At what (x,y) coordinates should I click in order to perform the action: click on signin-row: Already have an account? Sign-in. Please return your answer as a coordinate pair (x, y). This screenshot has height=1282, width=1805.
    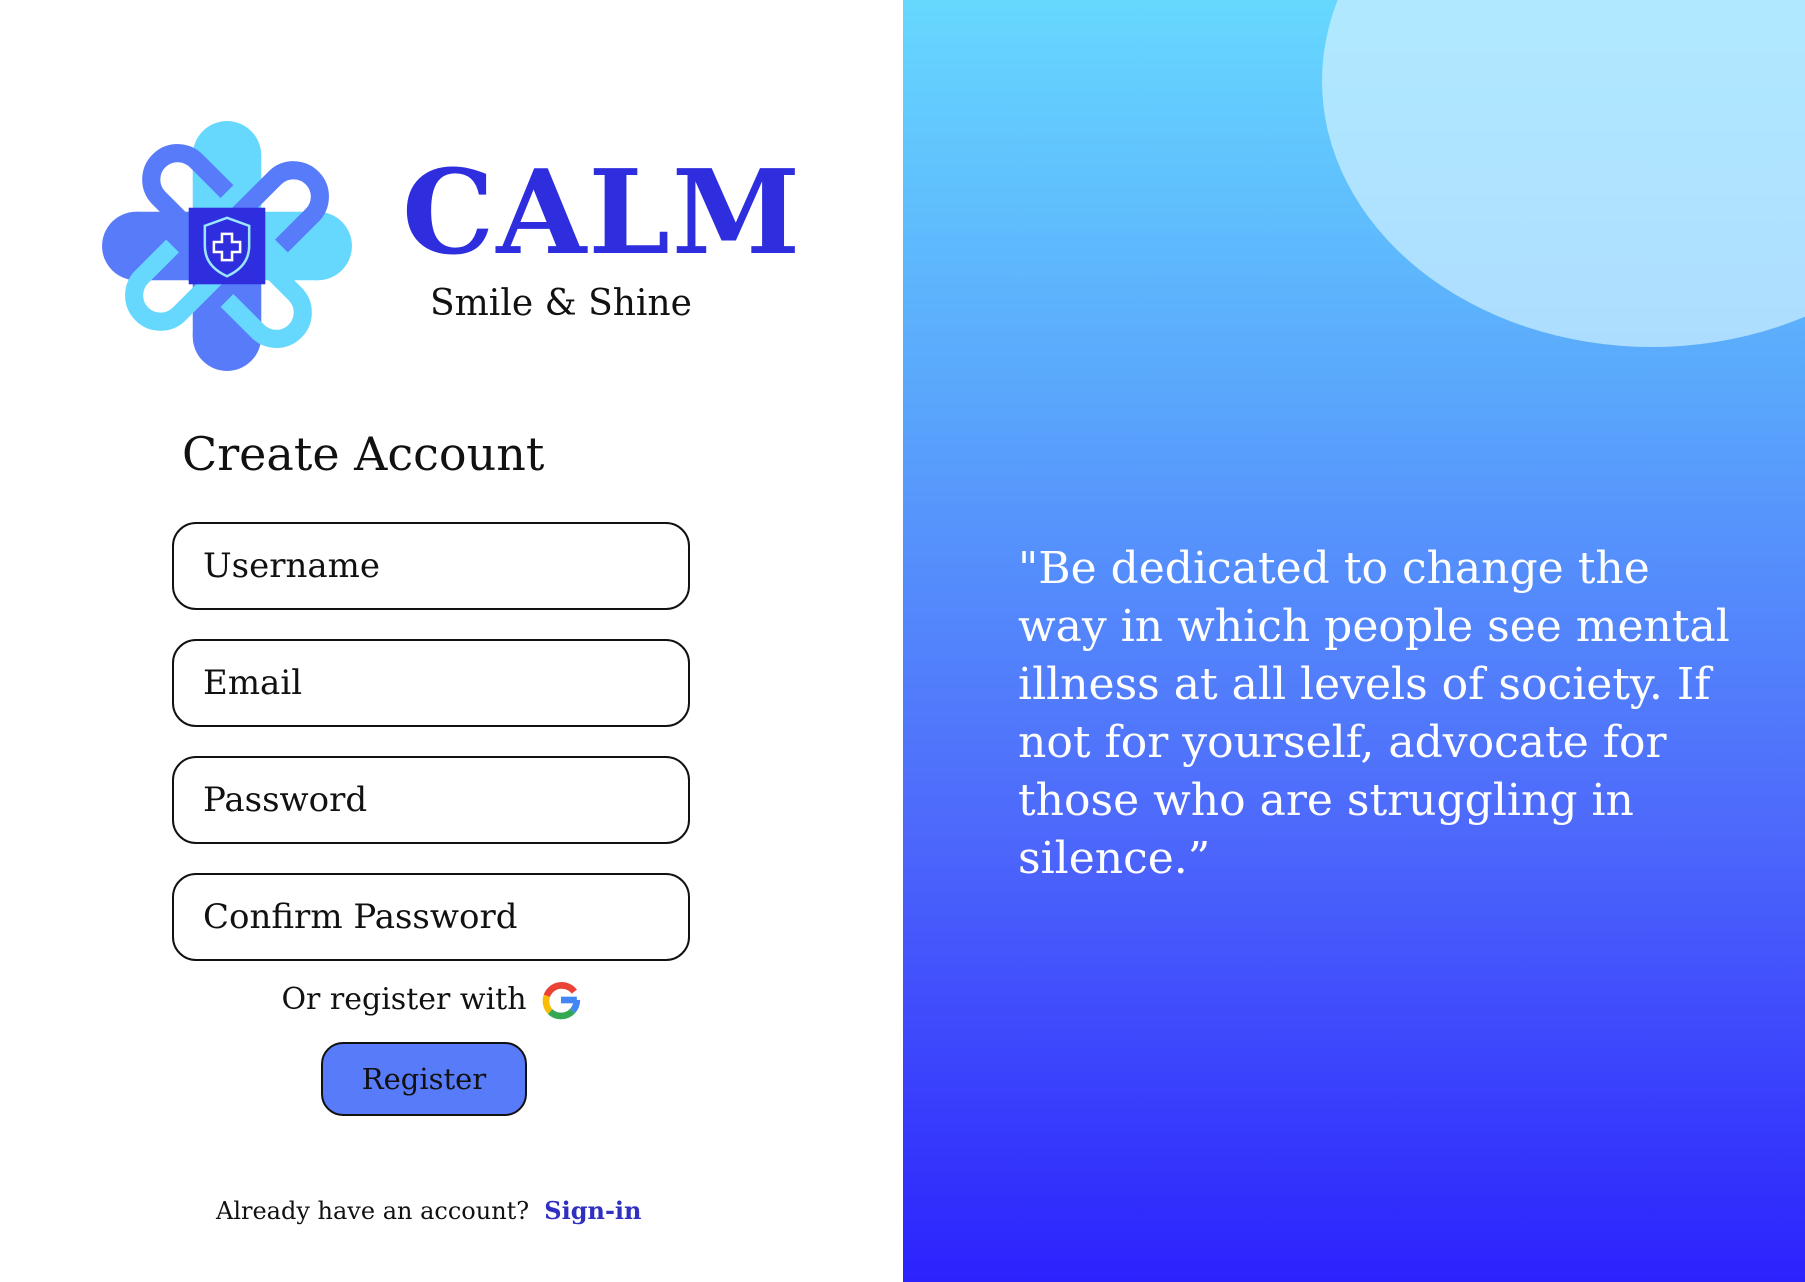
    Looking at the image, I should click on (428, 1210).